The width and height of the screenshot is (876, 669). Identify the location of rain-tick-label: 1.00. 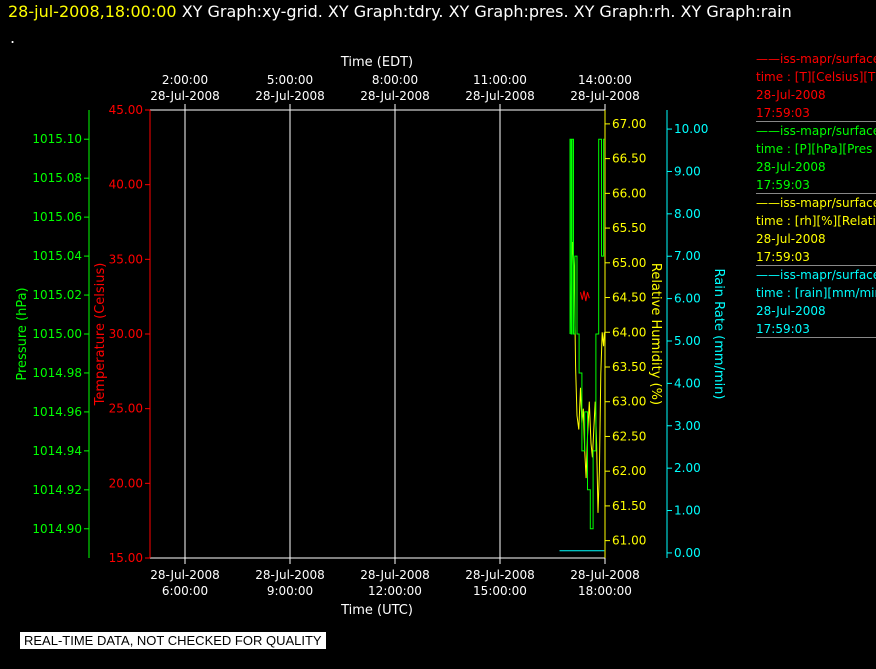
(687, 511).